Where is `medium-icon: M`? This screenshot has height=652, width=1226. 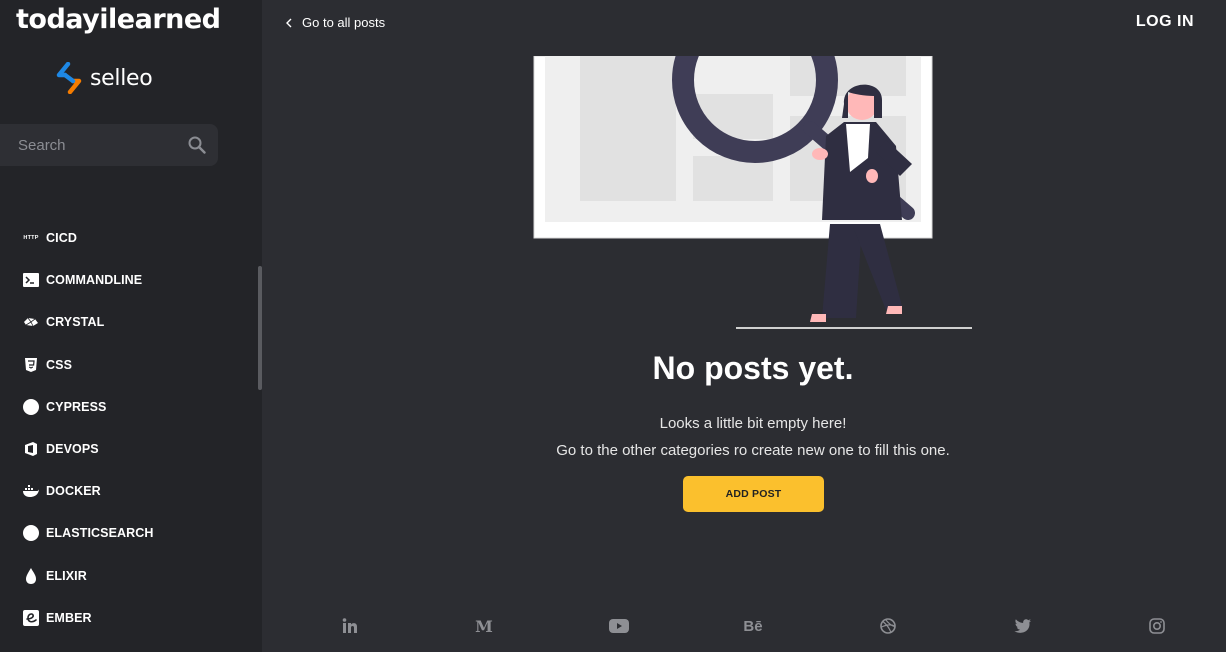
medium-icon: M is located at coordinates (484, 626).